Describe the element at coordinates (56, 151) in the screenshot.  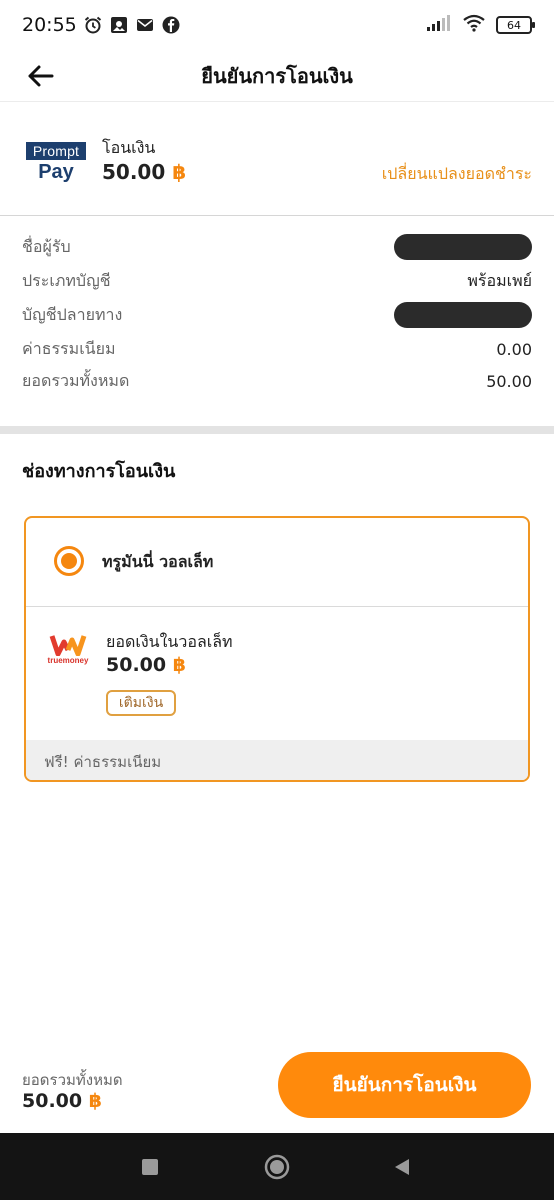
I see `promptpay-logo-top: Prompt` at that location.